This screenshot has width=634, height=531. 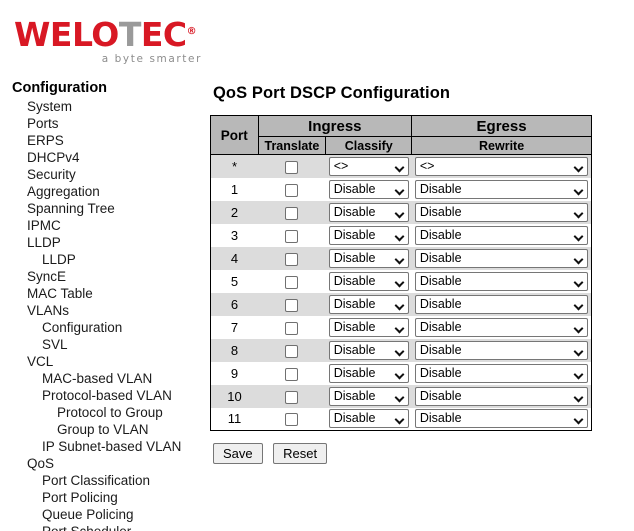 I want to click on sidebar-item-ipmc: IPMC, so click(x=102, y=225).